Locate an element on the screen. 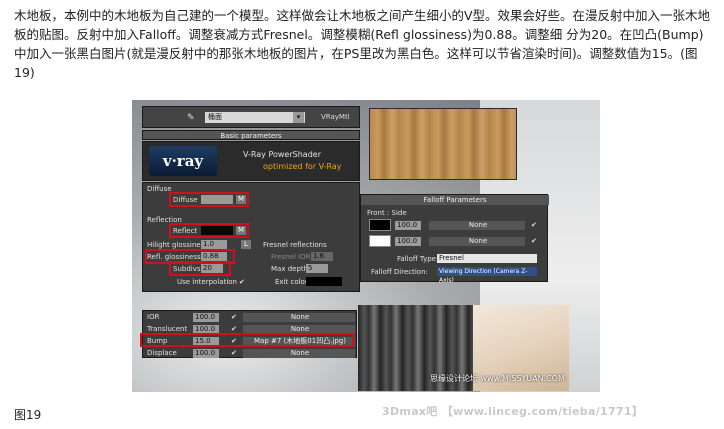 Image resolution: width=724 pixels, height=429 pixels. hilight-glossiness-label: Hilight glossiness is located at coordinates (177, 245).